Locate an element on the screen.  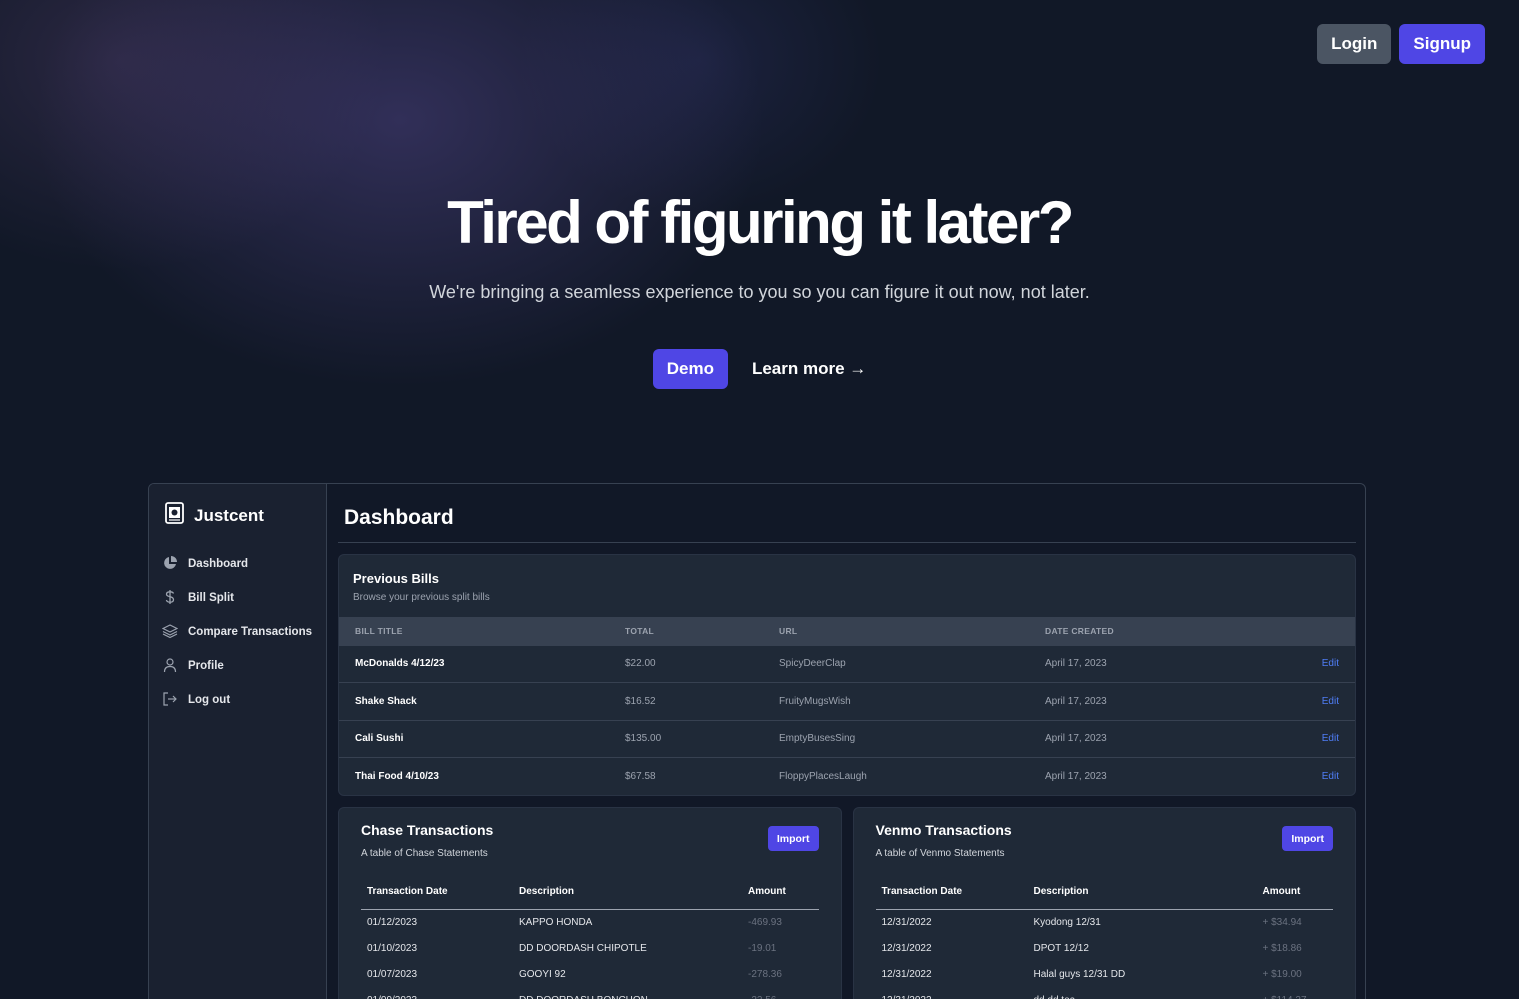
bill-title: Shake Shack is located at coordinates (474, 701).